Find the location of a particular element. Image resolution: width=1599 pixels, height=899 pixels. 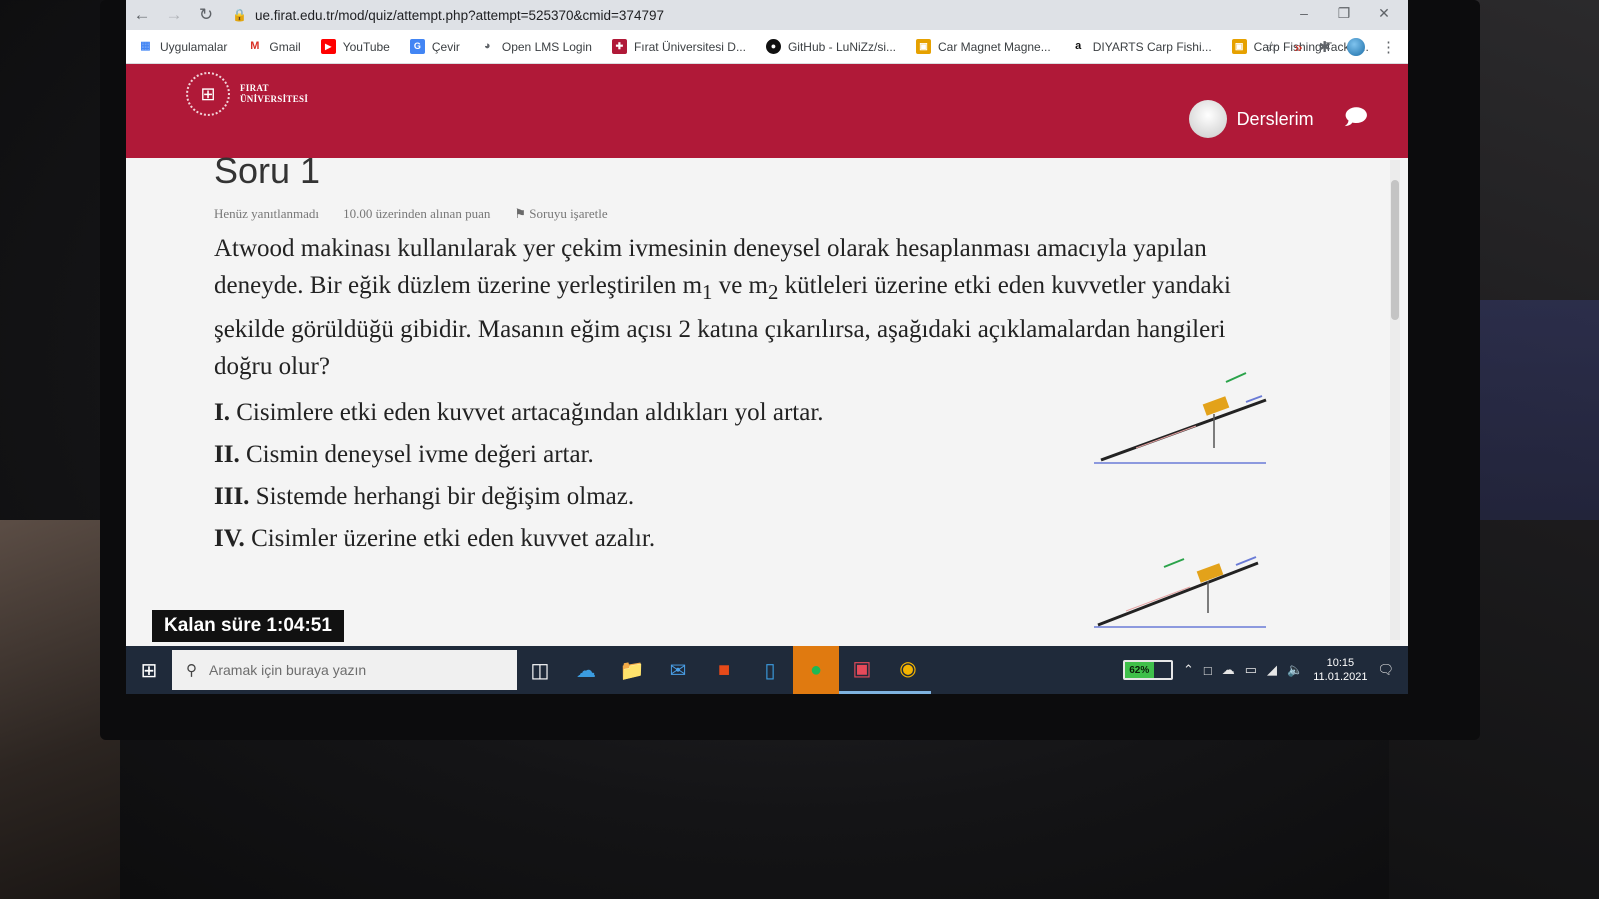

user-menu-label: Derslerim is located at coordinates (1275, 119).